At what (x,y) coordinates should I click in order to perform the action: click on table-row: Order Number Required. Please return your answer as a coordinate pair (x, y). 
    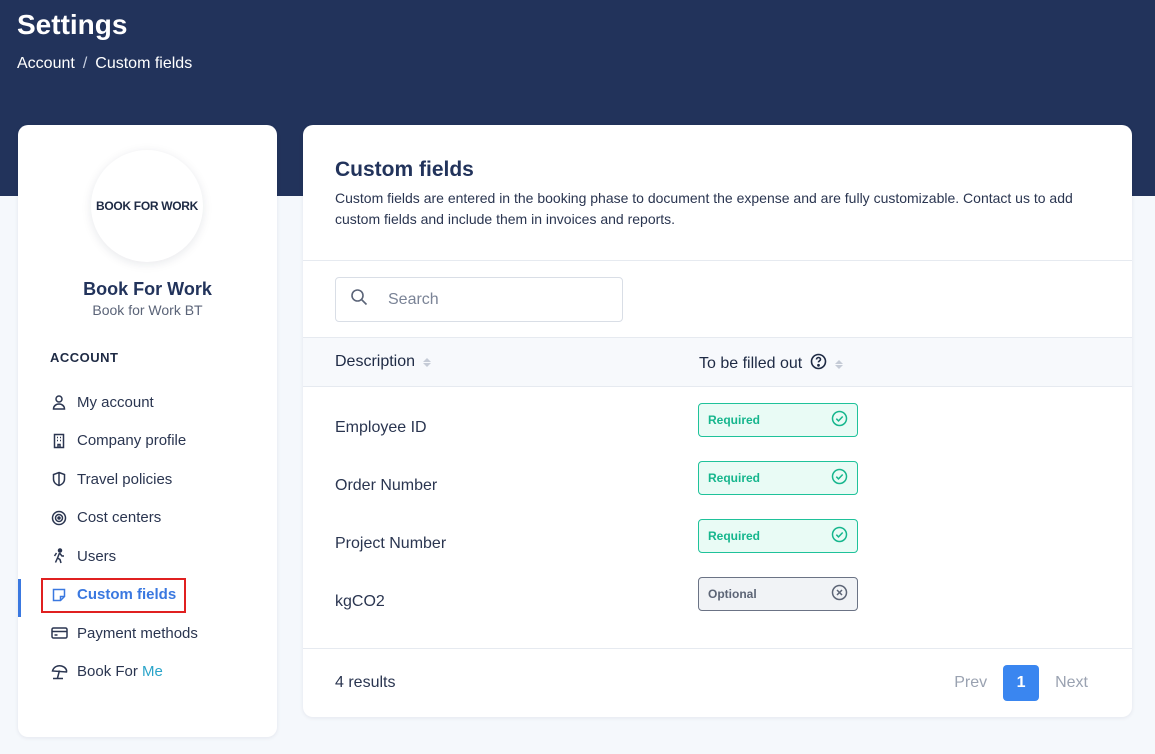
    Looking at the image, I should click on (717, 487).